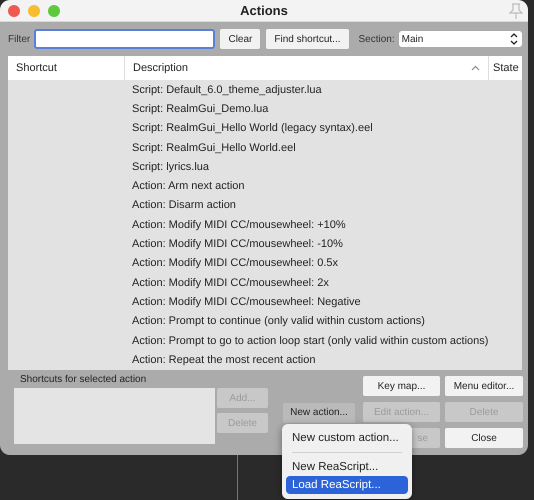 This screenshot has height=500, width=534. I want to click on table-cell: Action: Prompt to go to action loop start (only valid within custom actions), so click(306, 340).